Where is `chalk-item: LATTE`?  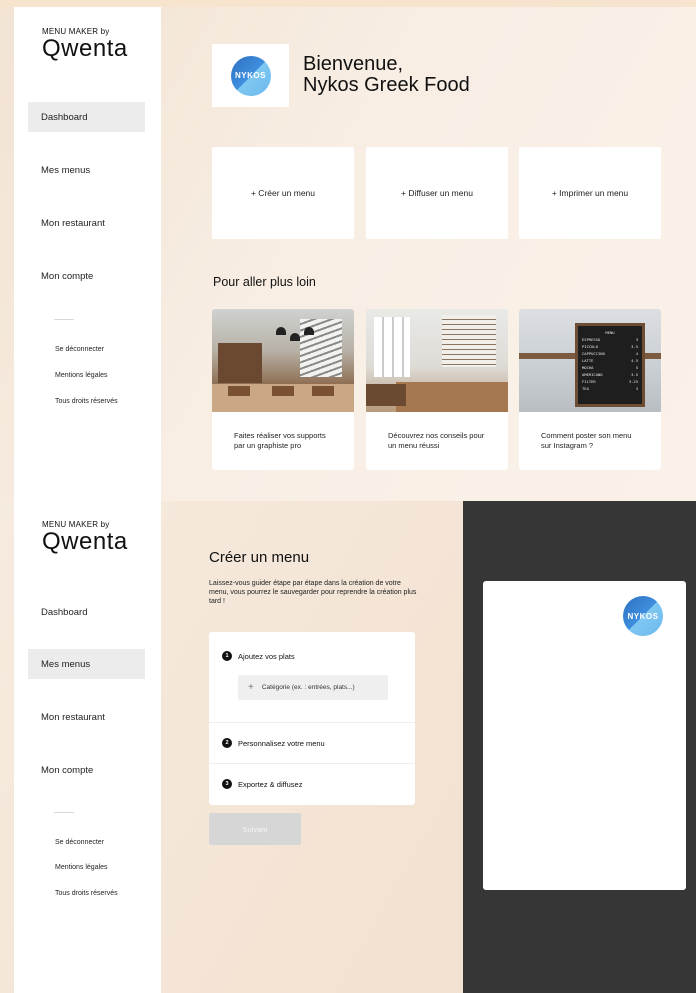
chalk-item: LATTE is located at coordinates (588, 360).